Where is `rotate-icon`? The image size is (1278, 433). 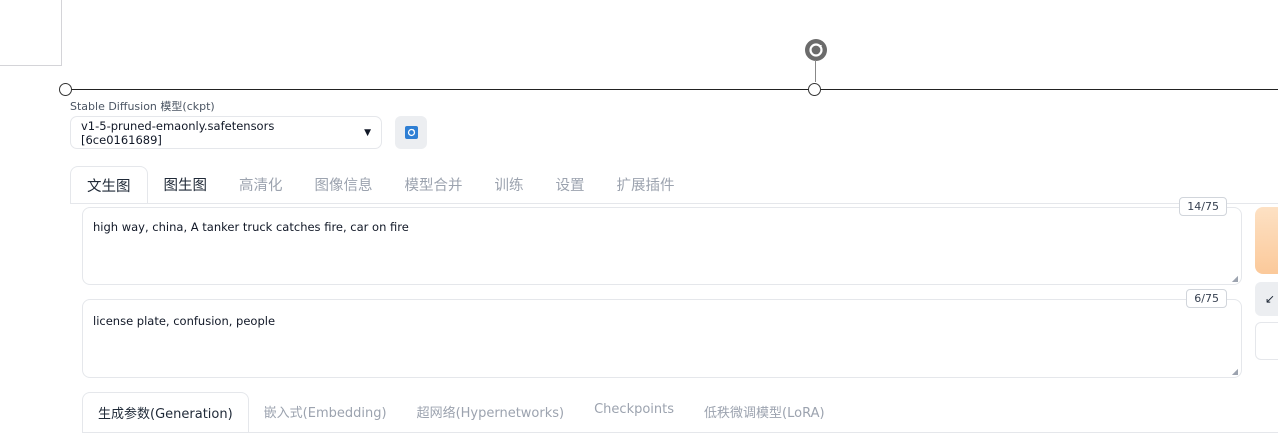 rotate-icon is located at coordinates (816, 50).